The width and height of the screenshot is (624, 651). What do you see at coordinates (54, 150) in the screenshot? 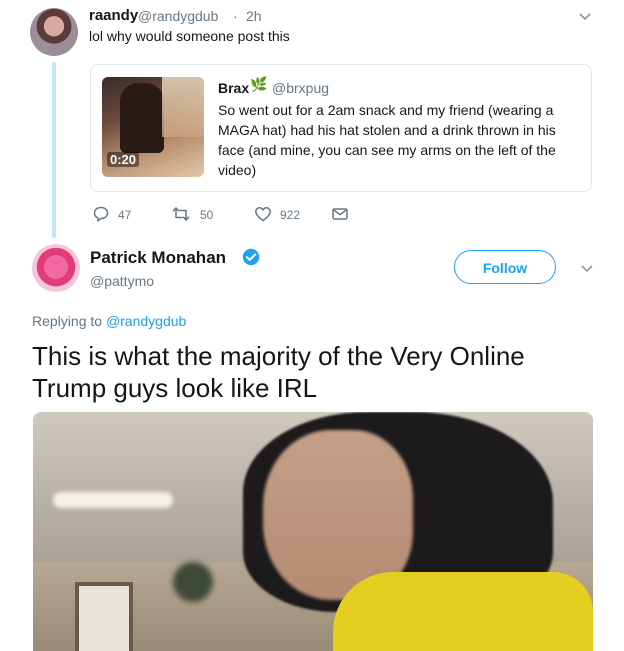
I see `thread-line` at bounding box center [54, 150].